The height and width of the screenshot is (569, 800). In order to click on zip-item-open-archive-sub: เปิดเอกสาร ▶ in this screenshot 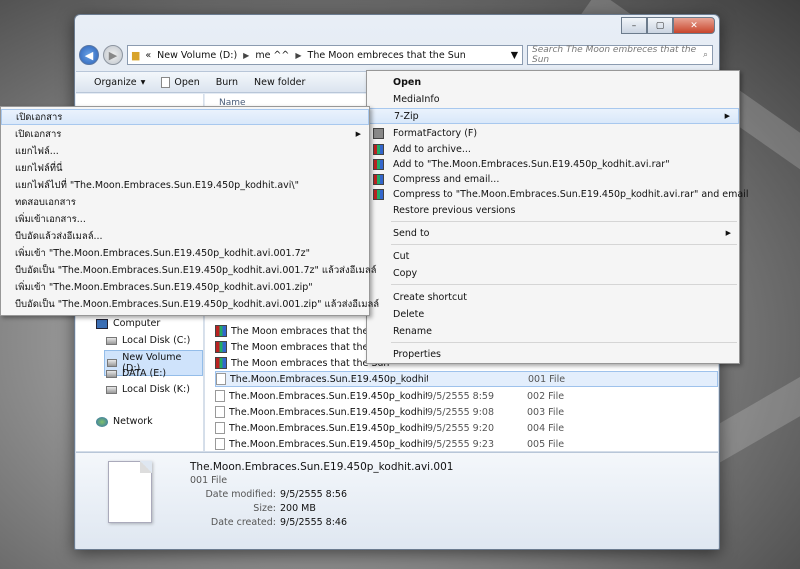, I will do `click(185, 134)`.